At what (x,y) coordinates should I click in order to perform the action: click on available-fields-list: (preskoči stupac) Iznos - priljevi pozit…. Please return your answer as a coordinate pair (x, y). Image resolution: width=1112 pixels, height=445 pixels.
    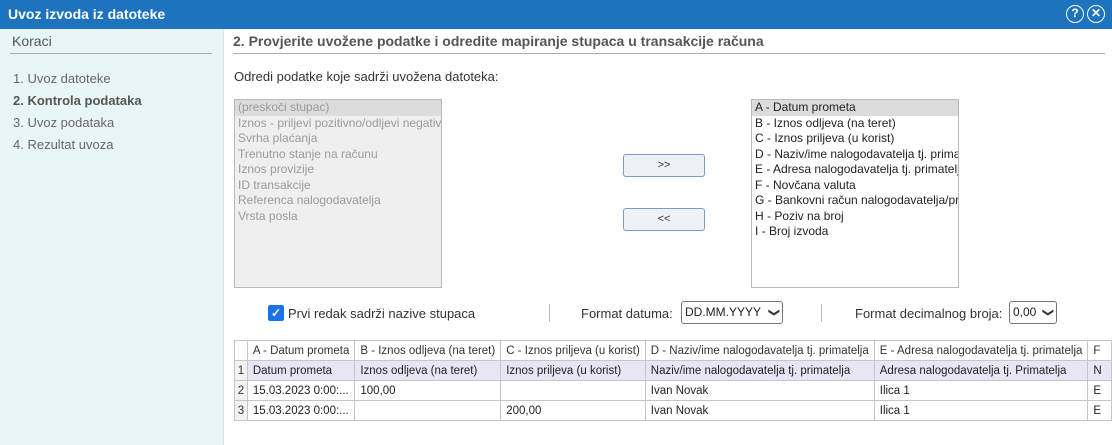
    Looking at the image, I should click on (338, 193).